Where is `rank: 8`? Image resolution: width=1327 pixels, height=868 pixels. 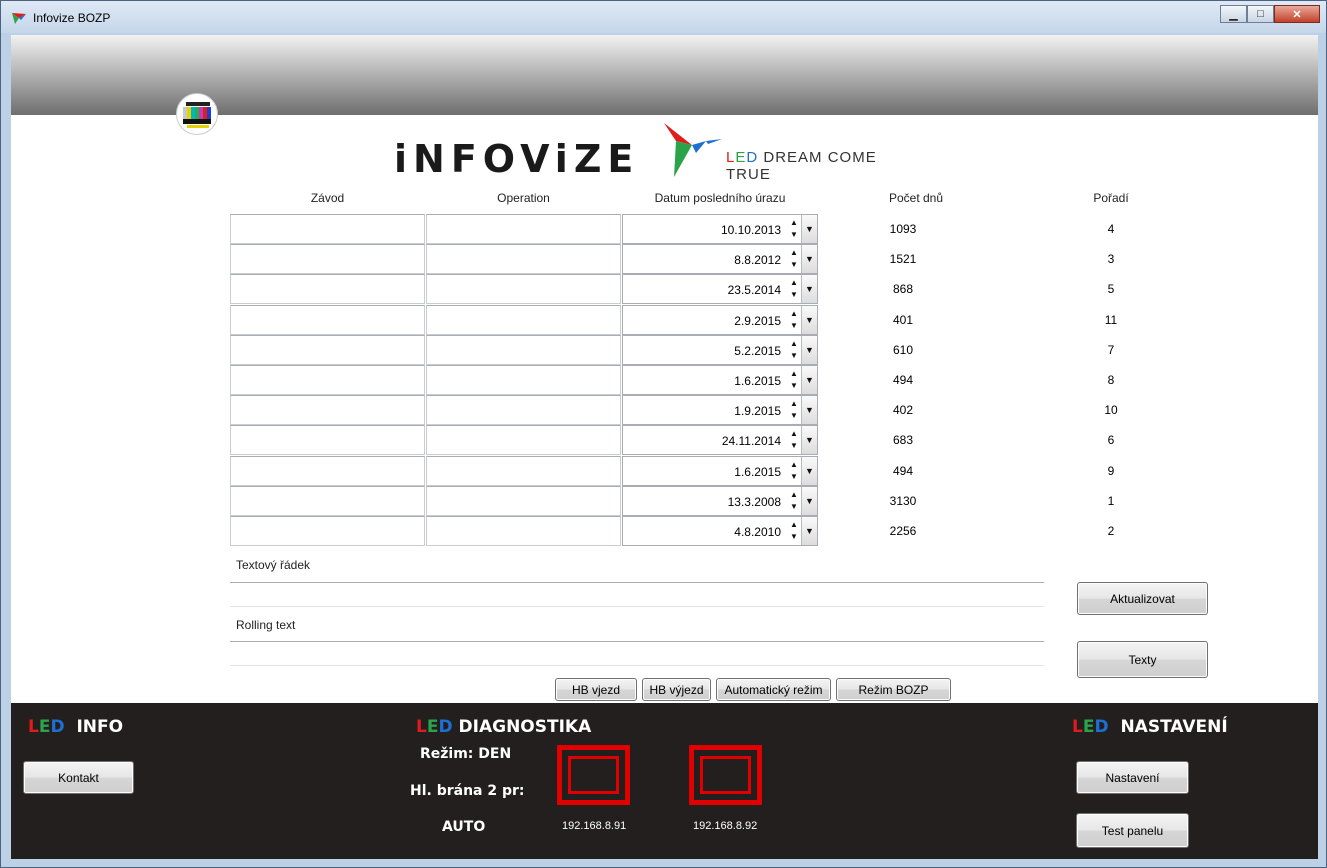
rank: 8 is located at coordinates (1111, 380).